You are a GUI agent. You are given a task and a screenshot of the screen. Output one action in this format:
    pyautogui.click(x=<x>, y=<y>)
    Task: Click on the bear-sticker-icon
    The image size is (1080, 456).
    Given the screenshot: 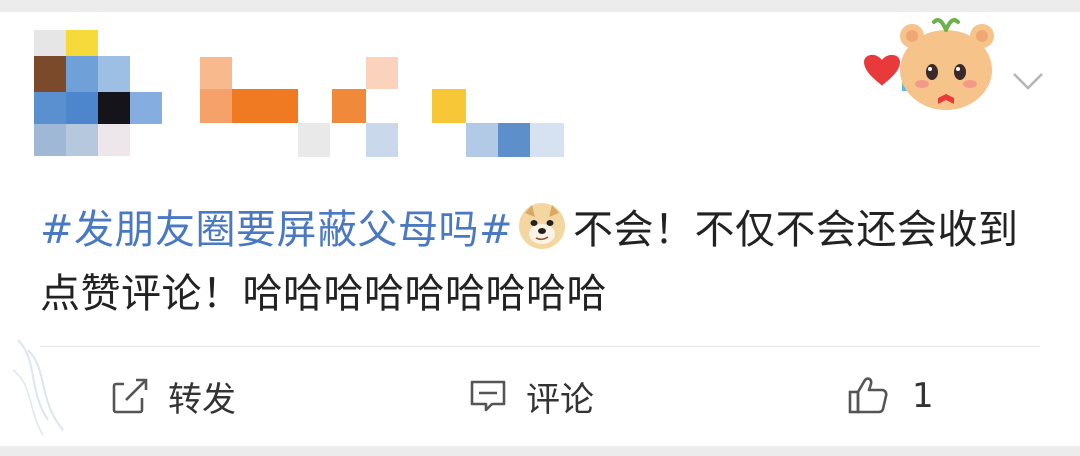 What is the action you would take?
    pyautogui.click(x=929, y=64)
    